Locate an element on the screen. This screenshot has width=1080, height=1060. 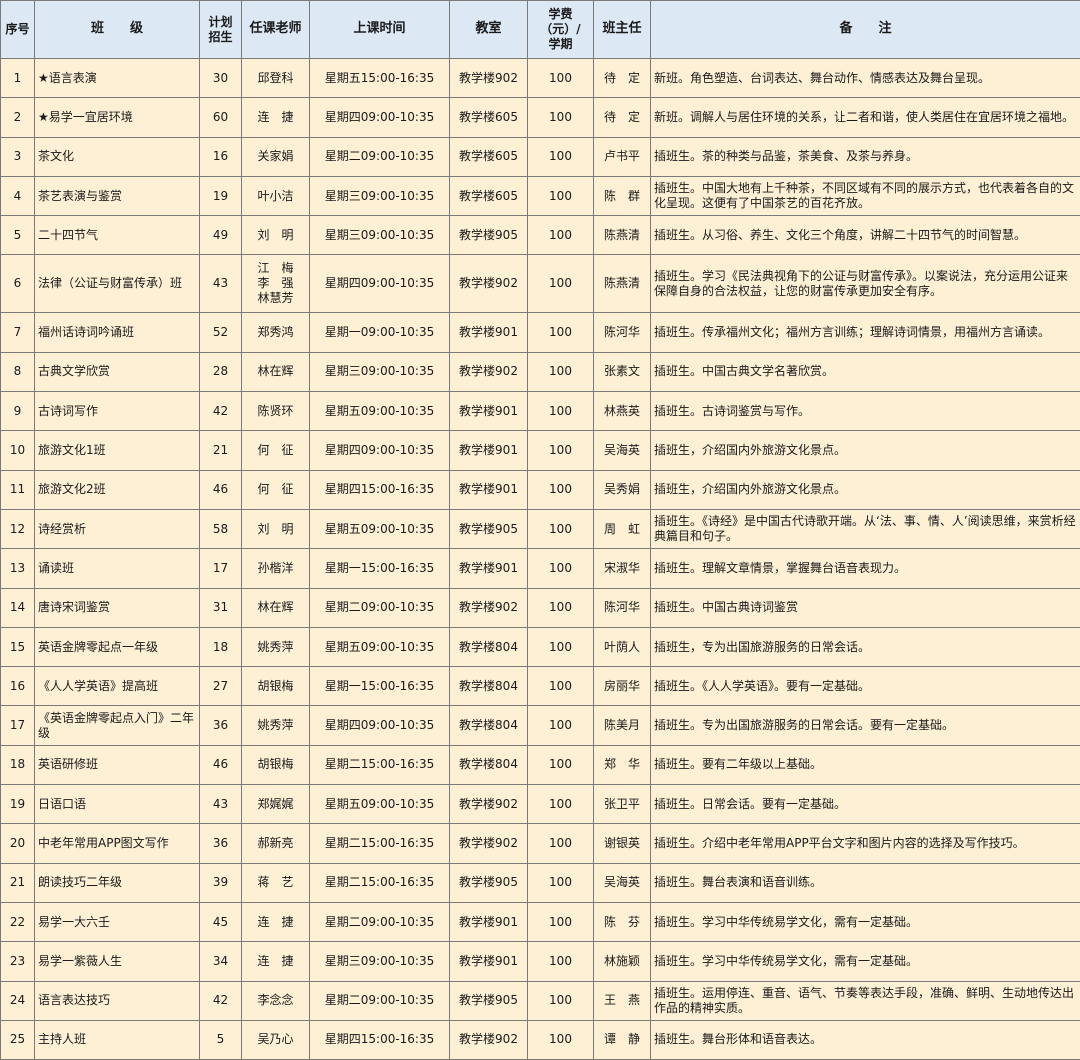
cell-planned: 52 is located at coordinates (220, 332).